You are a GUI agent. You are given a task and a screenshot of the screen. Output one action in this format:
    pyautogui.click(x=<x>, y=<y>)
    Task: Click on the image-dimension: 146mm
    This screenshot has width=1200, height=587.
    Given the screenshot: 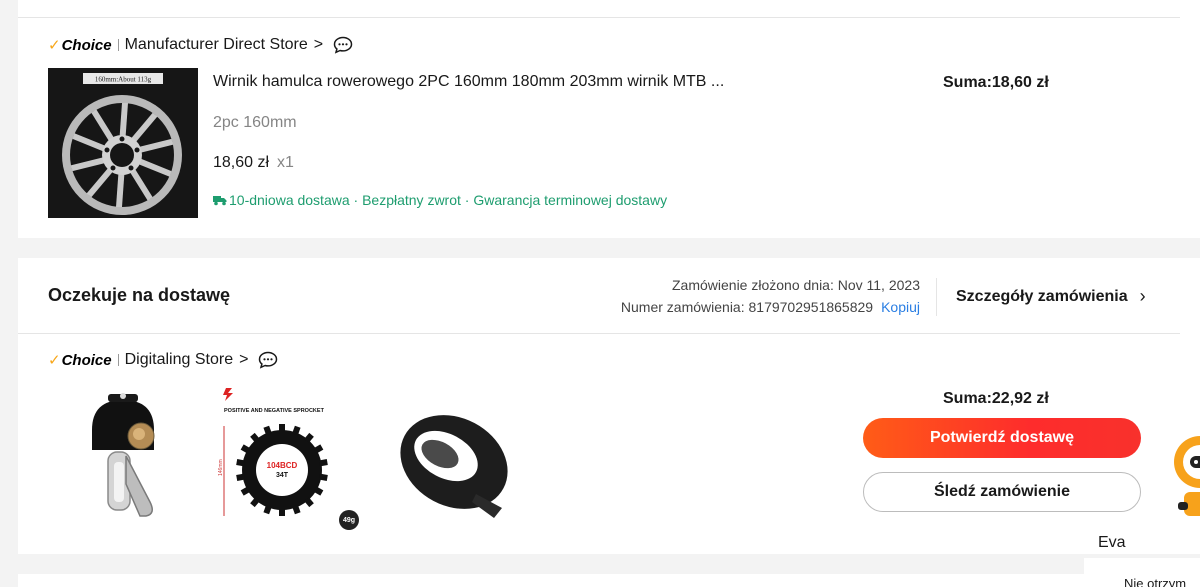 What is the action you would take?
    pyautogui.click(x=221, y=467)
    